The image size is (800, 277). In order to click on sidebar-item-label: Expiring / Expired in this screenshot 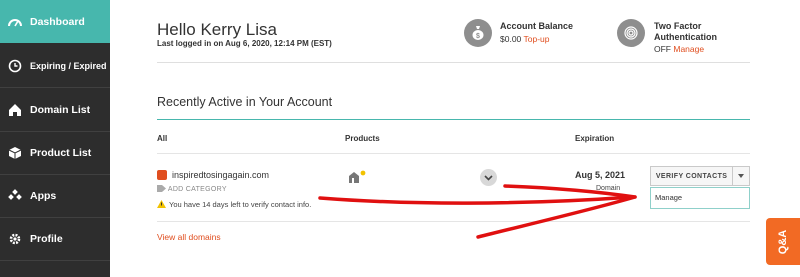, I will do `click(68, 66)`.